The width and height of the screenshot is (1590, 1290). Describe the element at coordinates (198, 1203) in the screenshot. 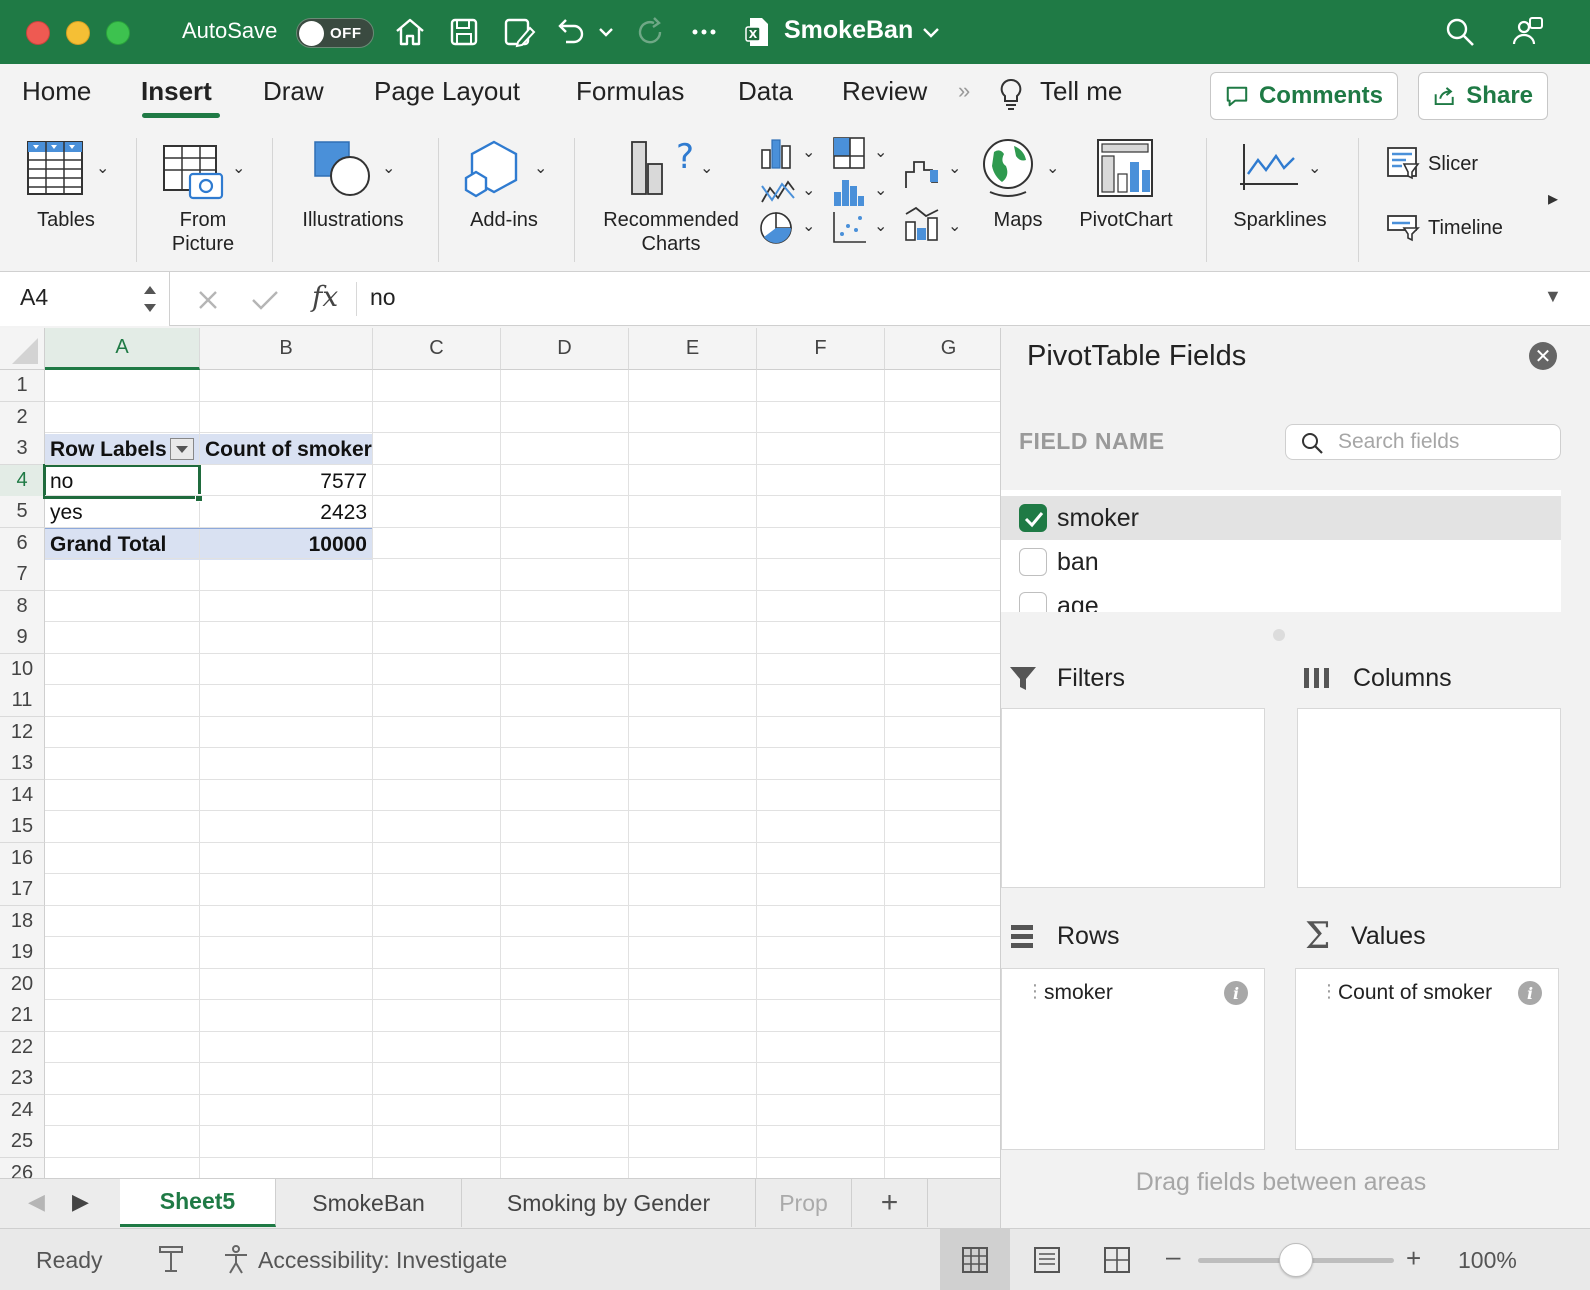

I see `sheet-tab-sheet5: Sheet5` at that location.